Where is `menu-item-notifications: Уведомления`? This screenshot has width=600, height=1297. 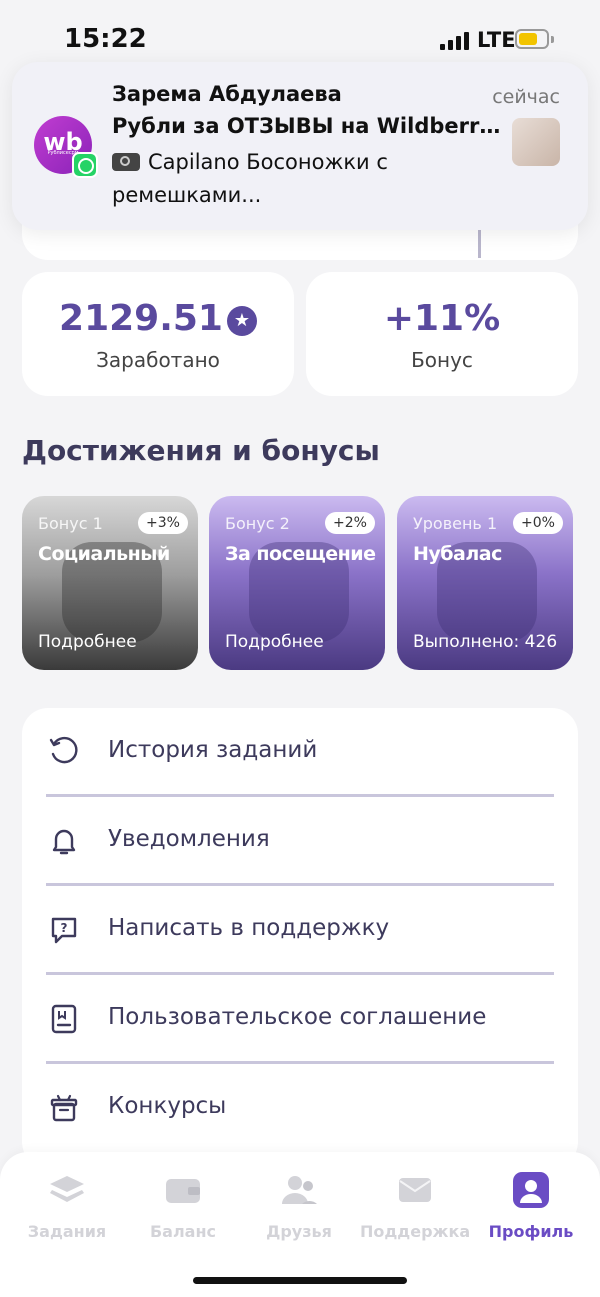 menu-item-notifications: Уведомления is located at coordinates (300, 841).